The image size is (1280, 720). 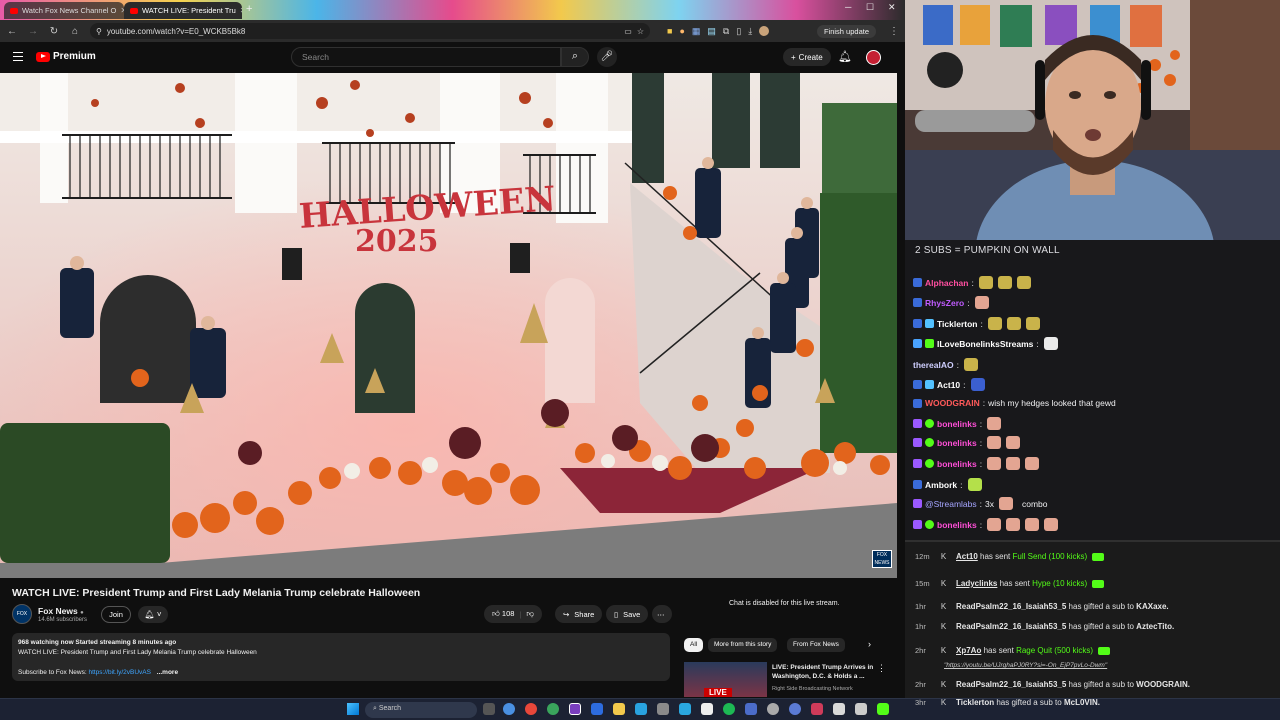 I want to click on search-input: Search, so click(x=426, y=57).